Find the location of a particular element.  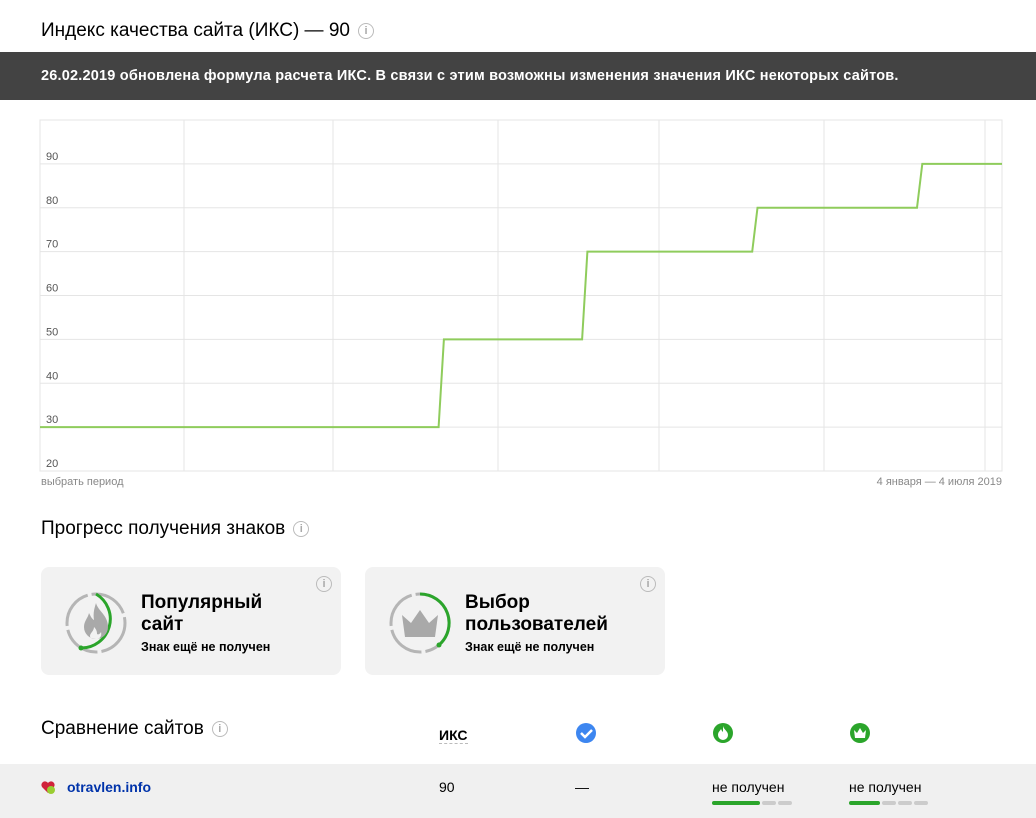

crown-column-icon is located at coordinates (860, 733).